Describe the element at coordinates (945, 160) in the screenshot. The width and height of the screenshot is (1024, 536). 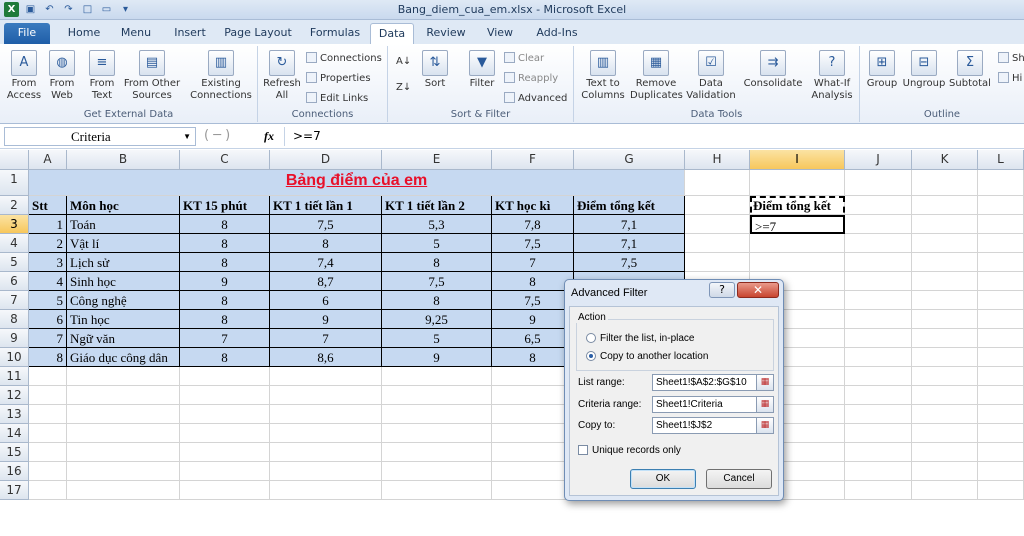
I see `column-header: K` at that location.